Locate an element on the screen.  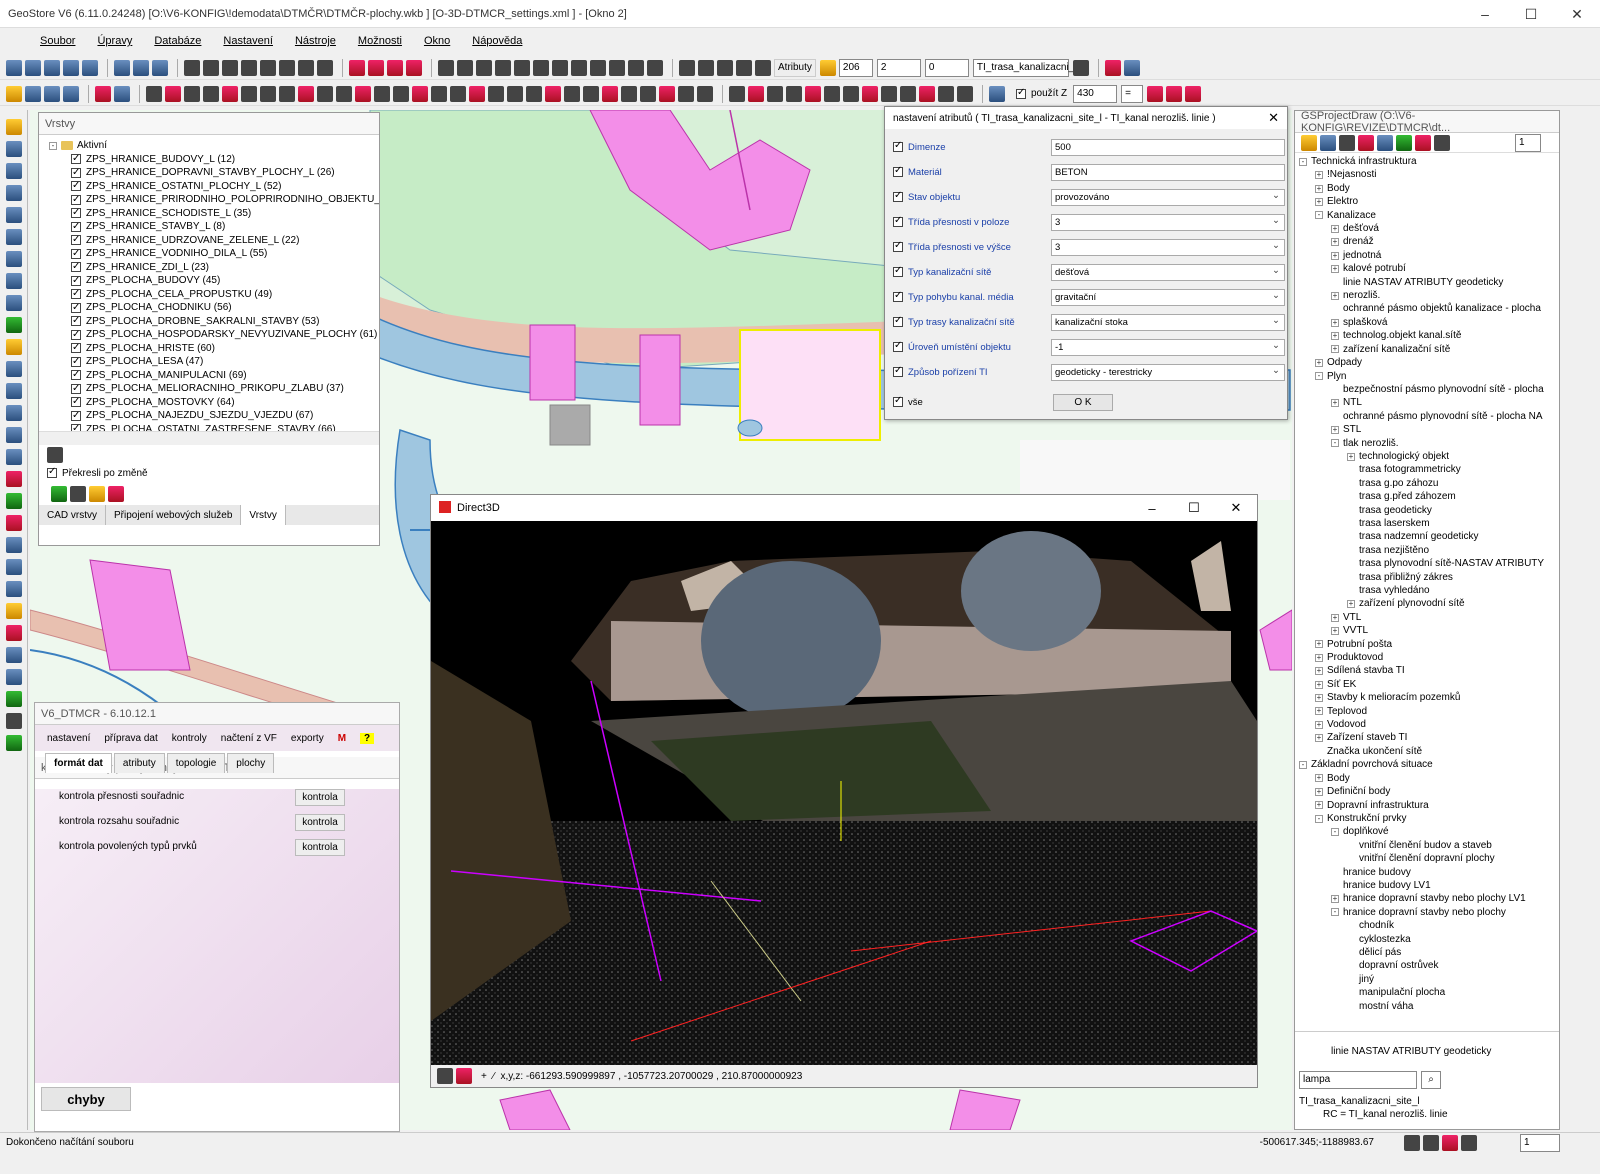
text-tool-icon is located at coordinates (230, 67).